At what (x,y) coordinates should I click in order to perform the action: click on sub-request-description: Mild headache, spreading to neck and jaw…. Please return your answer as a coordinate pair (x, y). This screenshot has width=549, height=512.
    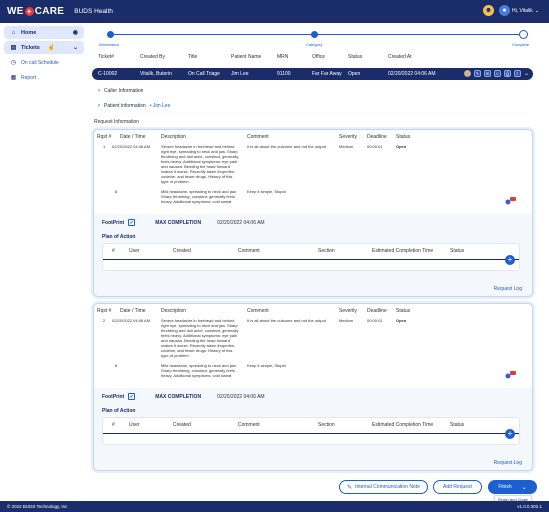
    Looking at the image, I should click on (199, 370).